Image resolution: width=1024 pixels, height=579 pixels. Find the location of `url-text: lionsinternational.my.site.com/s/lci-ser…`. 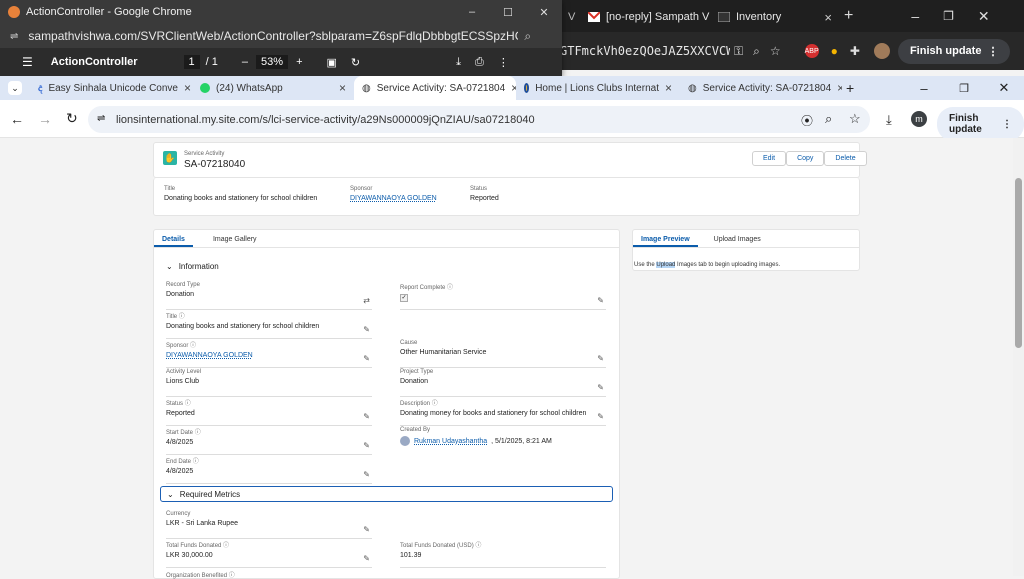

url-text: lionsinternational.my.site.com/s/lci-ser… is located at coordinates (325, 120).